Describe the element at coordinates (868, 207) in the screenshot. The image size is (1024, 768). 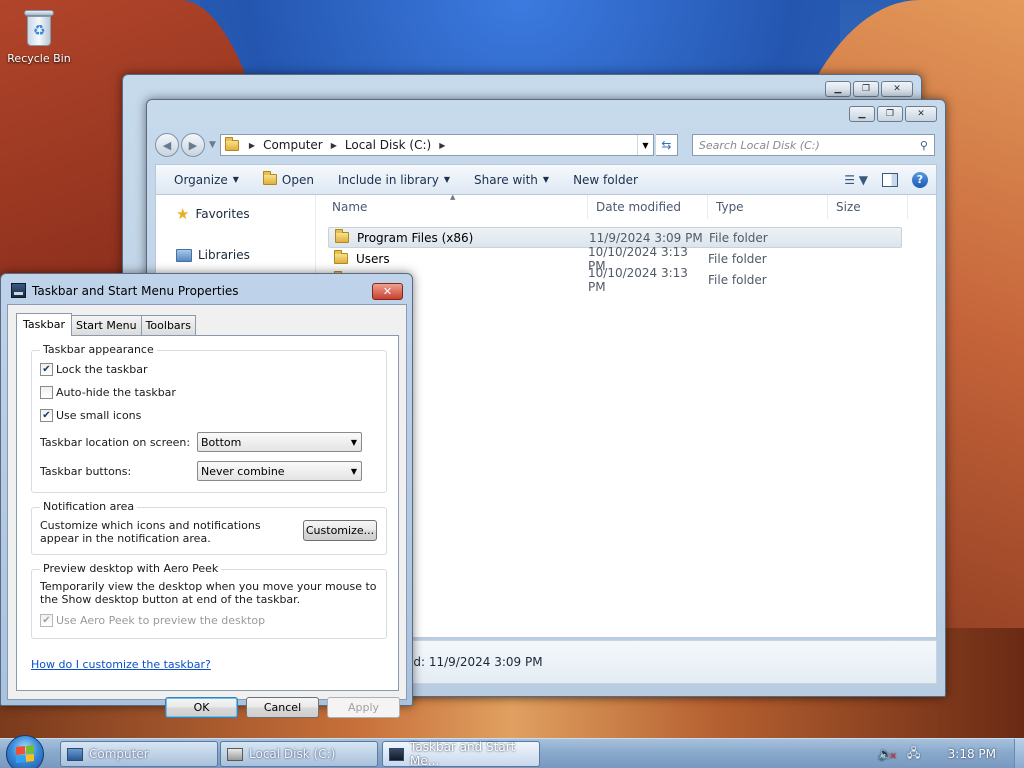
I see `column-header-size: Size` at that location.